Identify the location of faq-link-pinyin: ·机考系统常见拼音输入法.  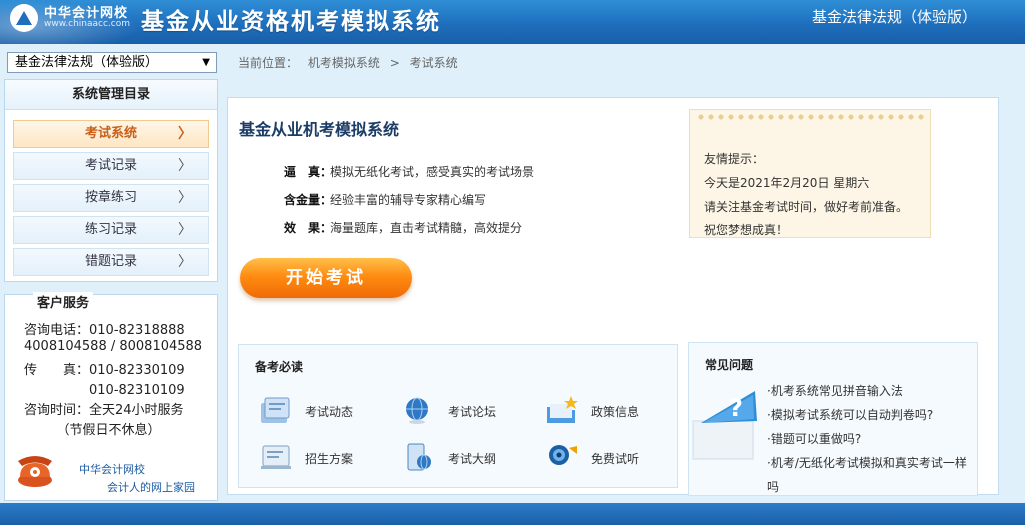
(835, 390).